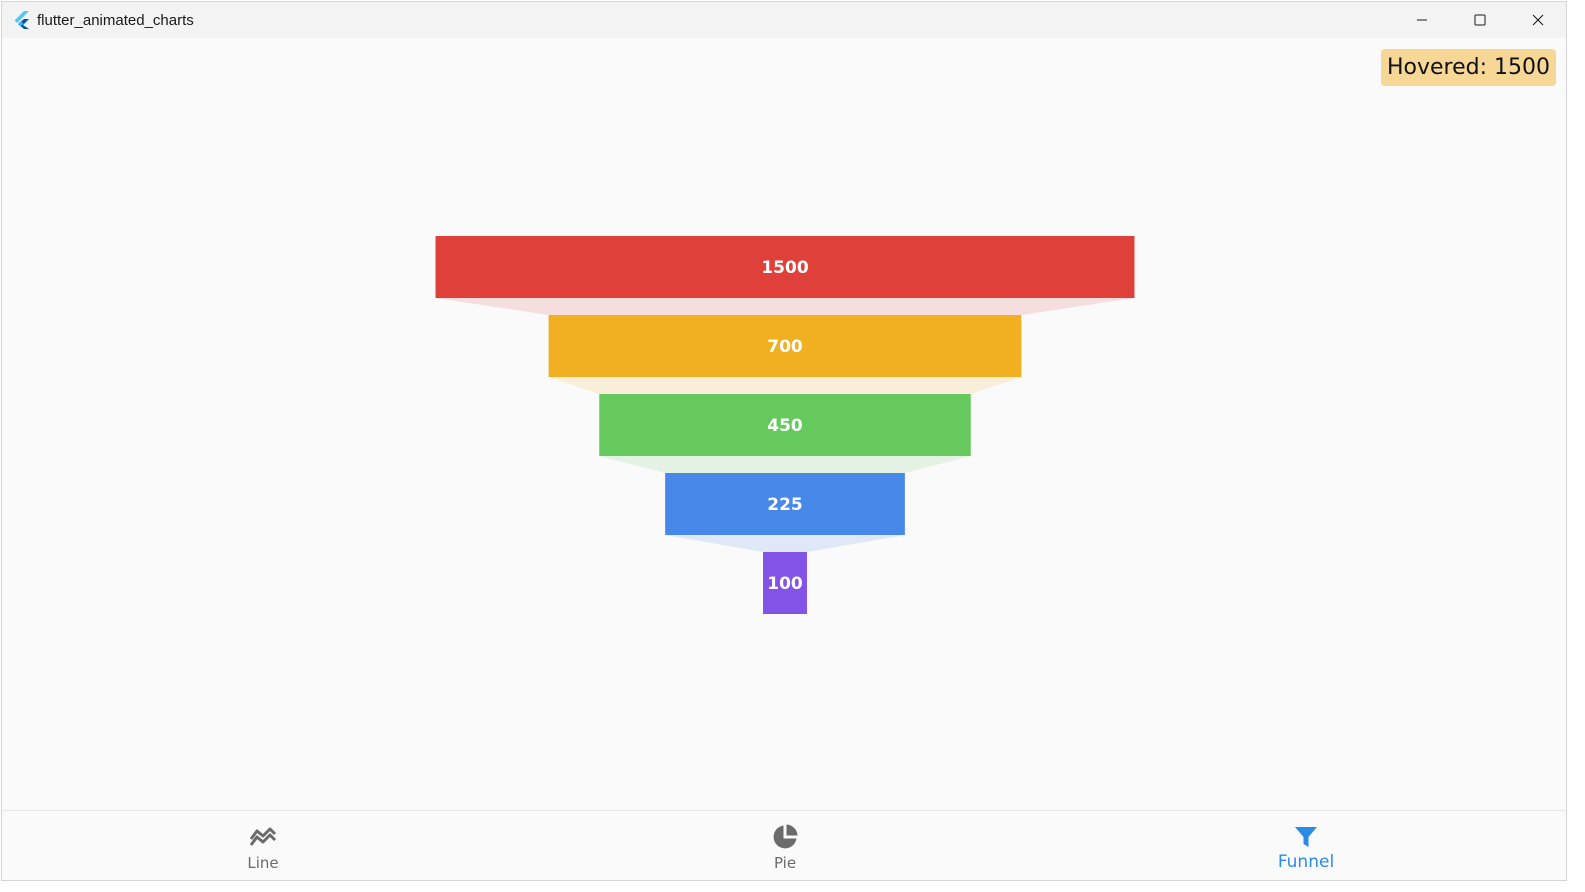 Image resolution: width=1585 pixels, height=892 pixels. I want to click on nav-tab-funnel-label: Funnel, so click(1306, 862).